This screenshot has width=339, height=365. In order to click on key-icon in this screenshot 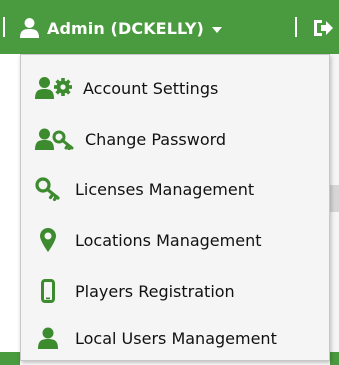, I will do `click(48, 189)`.